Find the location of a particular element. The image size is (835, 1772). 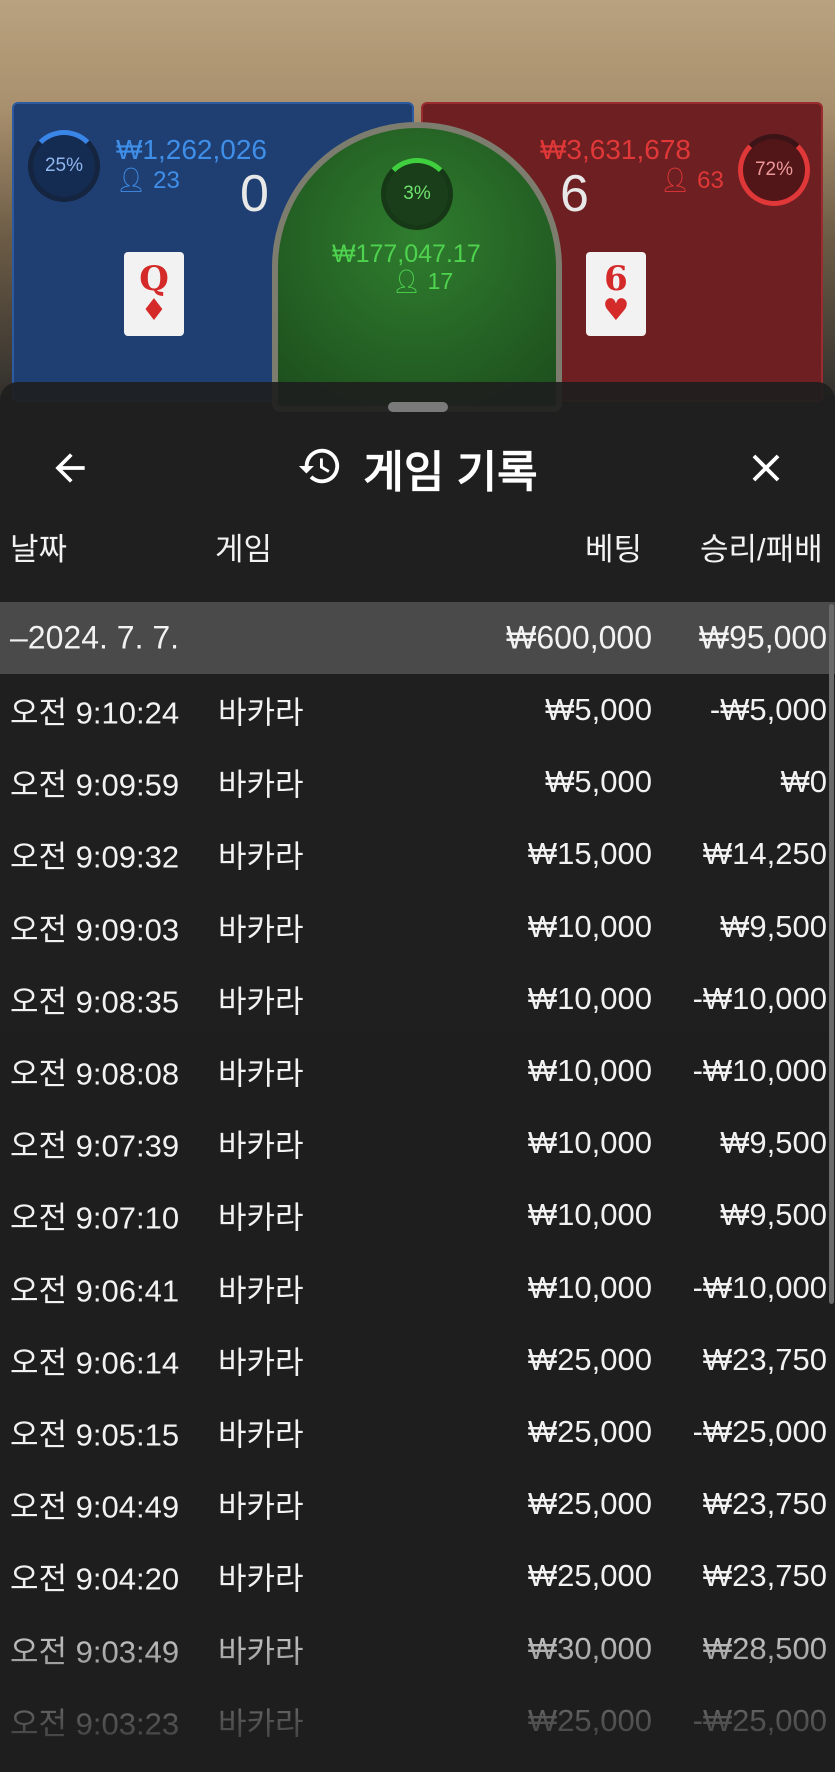

row-time: 오전 9:03:49 is located at coordinates (95, 1652).